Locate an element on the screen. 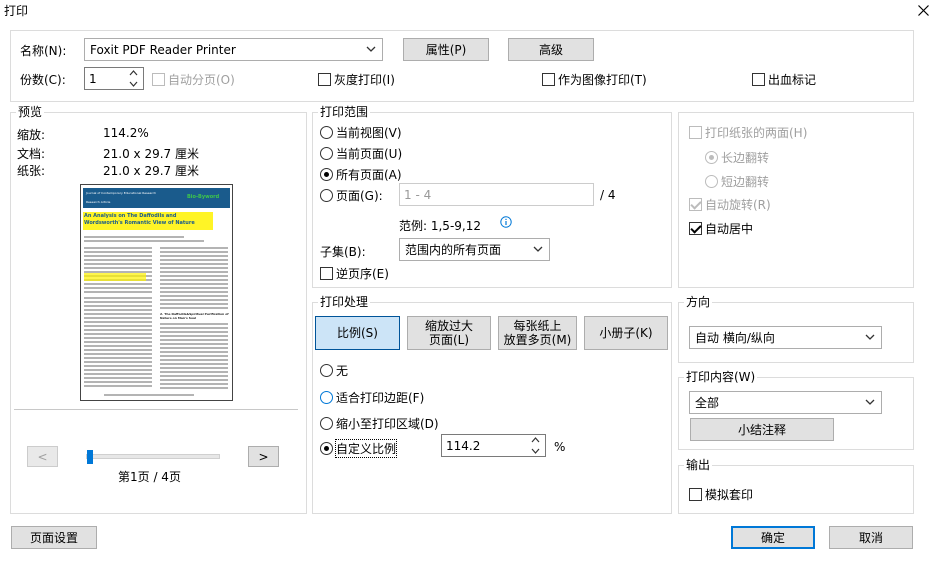 This screenshot has height=570, width=936. tab-tile-large-pages: 缩放过大 页面(L) is located at coordinates (449, 333).